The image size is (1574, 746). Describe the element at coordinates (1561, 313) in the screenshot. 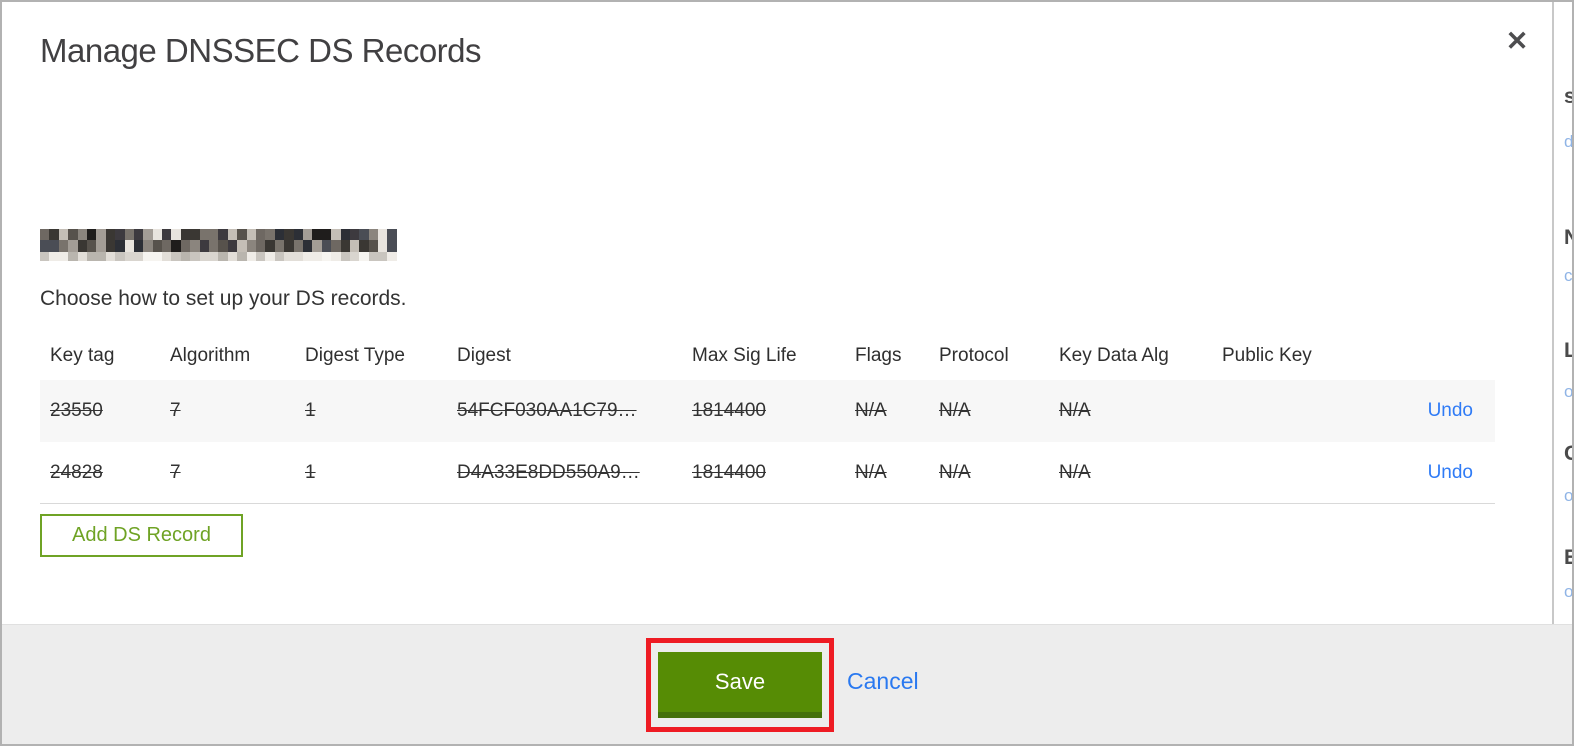

I see `background-page-strip: sdNcLoCoEoPl` at that location.